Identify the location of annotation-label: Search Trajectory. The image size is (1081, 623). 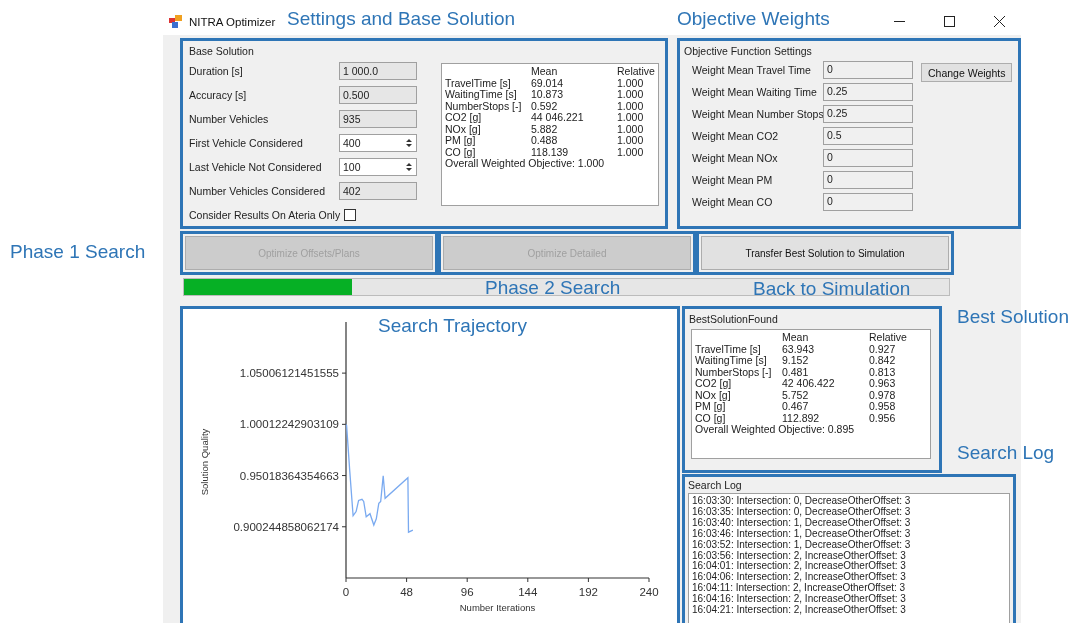
(452, 326).